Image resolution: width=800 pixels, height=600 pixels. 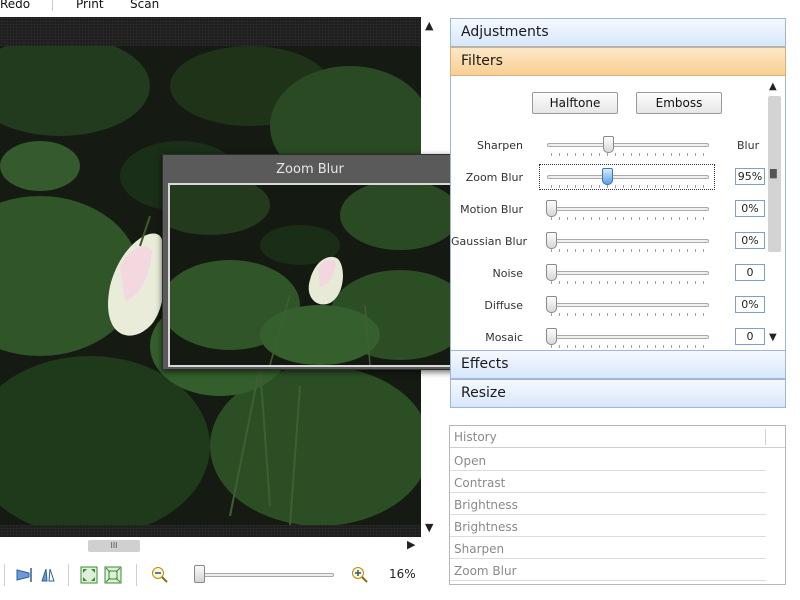 What do you see at coordinates (618, 32) in the screenshot?
I see `adjustments-header: Adjustments` at bounding box center [618, 32].